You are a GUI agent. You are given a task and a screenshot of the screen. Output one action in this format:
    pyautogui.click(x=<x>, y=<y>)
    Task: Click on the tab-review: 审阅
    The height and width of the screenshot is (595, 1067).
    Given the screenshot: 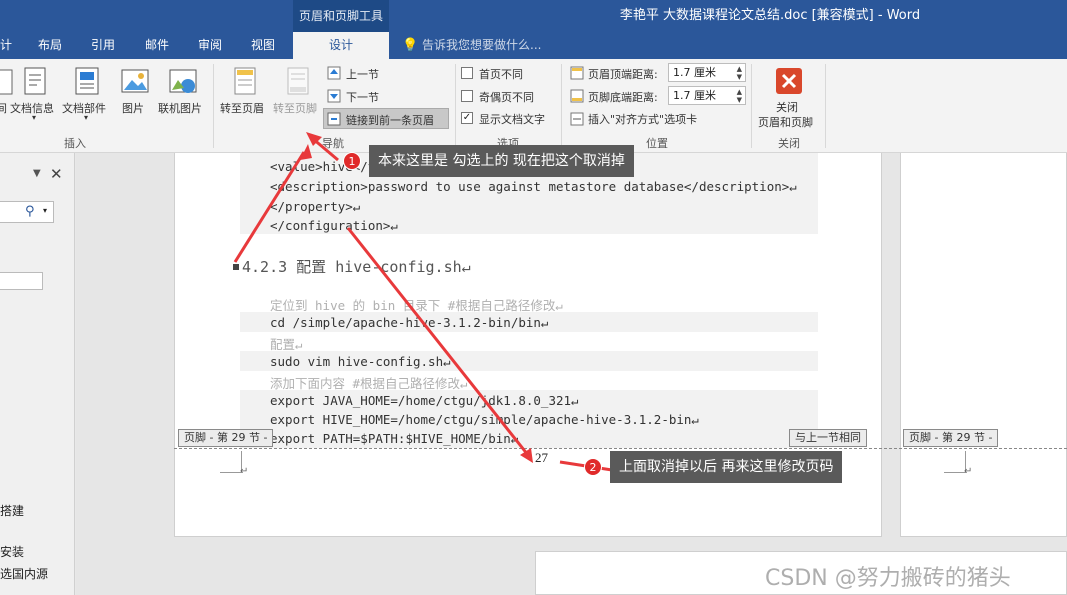 What is the action you would take?
    pyautogui.click(x=210, y=45)
    